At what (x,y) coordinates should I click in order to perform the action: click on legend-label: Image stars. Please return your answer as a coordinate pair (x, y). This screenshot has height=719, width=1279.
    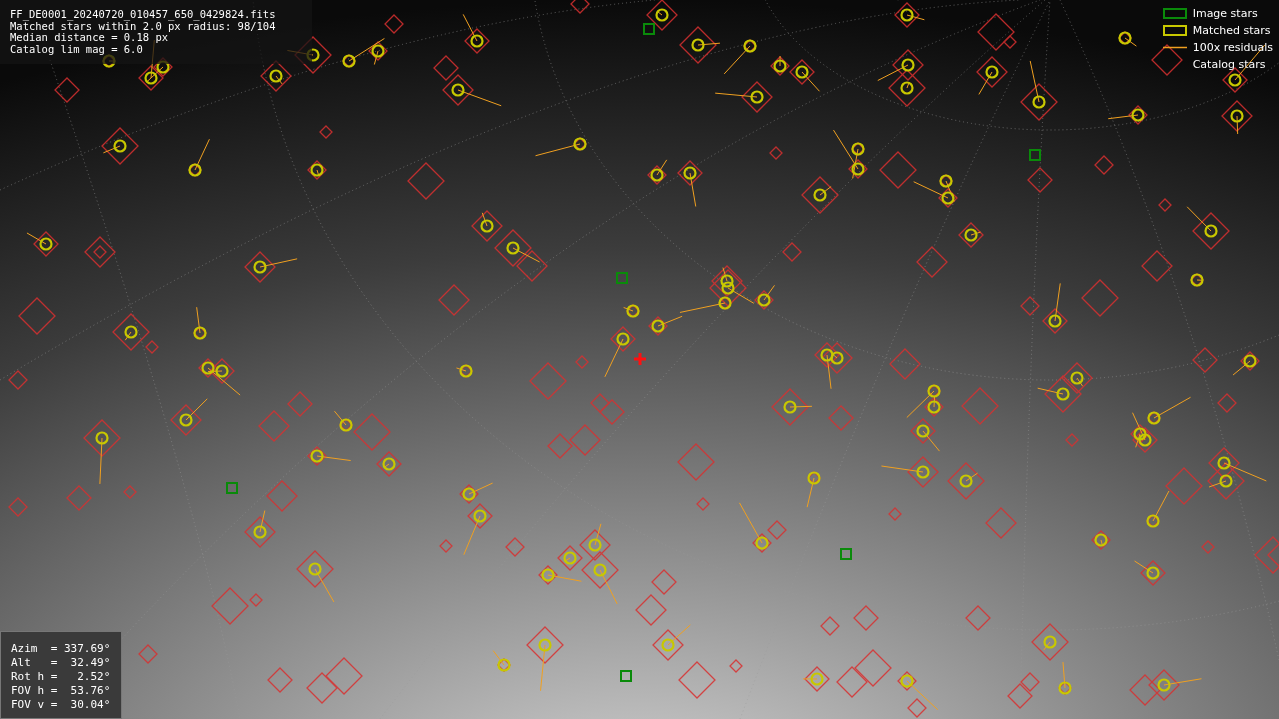
    Looking at the image, I should click on (1225, 13).